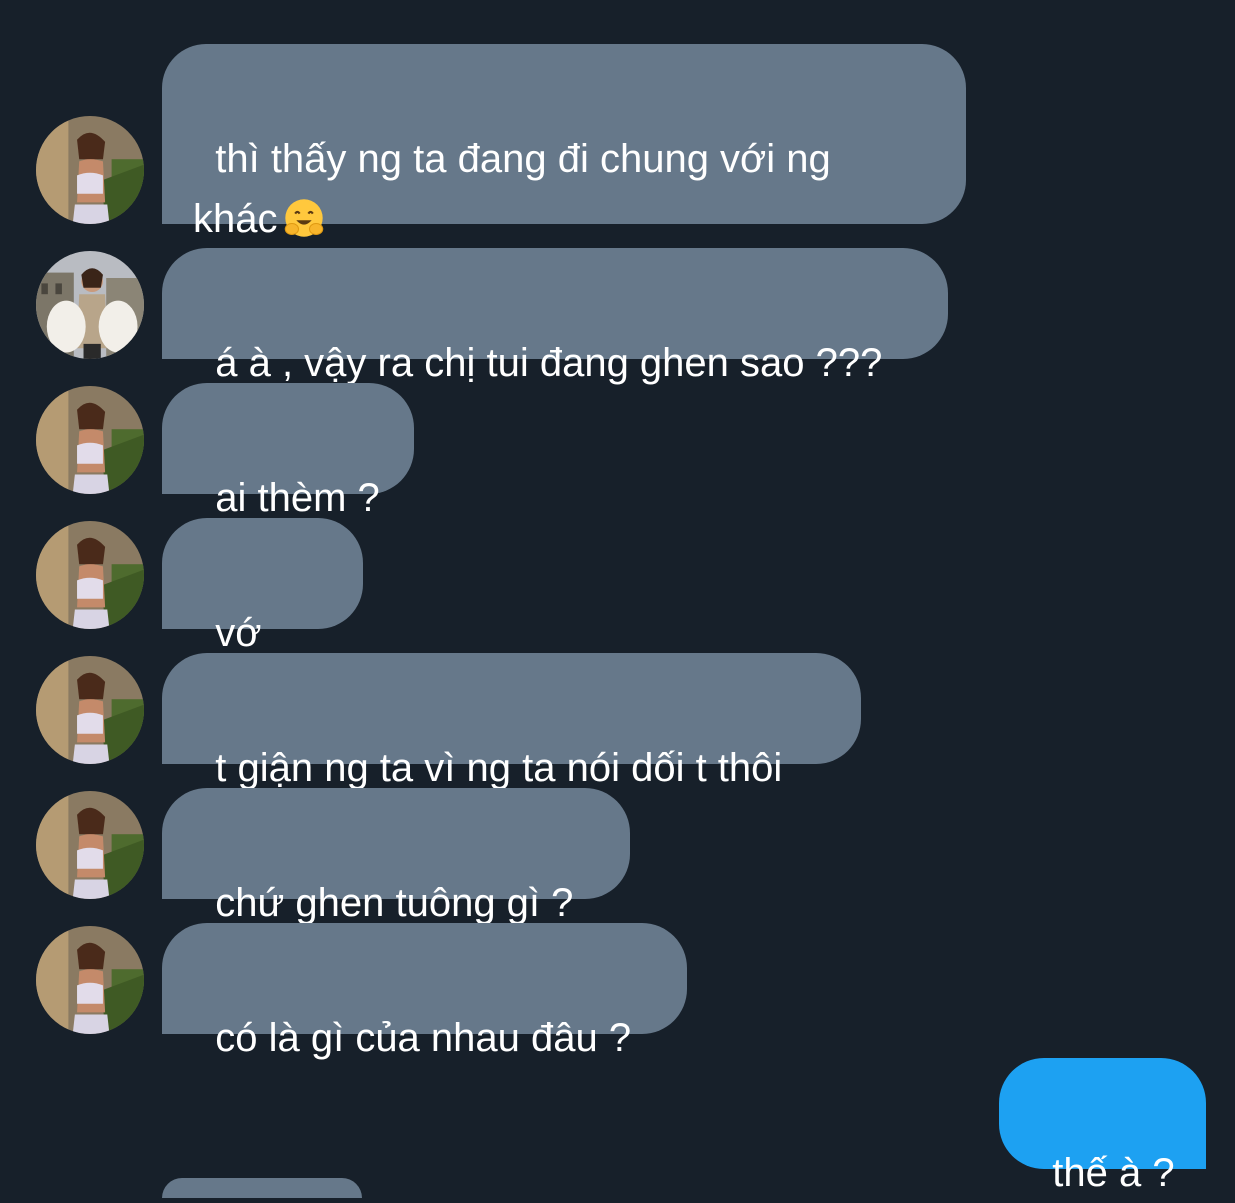 This screenshot has width=1235, height=1203. What do you see at coordinates (423, 1038) in the screenshot?
I see `message-text: có là gì của nhau đâu ?` at bounding box center [423, 1038].